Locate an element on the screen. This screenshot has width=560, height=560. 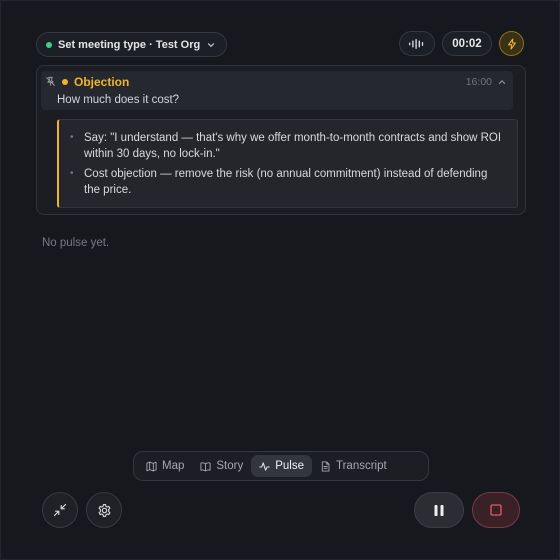
objection-card-header: Objection 16:00 How much does it cost? is located at coordinates (277, 90).